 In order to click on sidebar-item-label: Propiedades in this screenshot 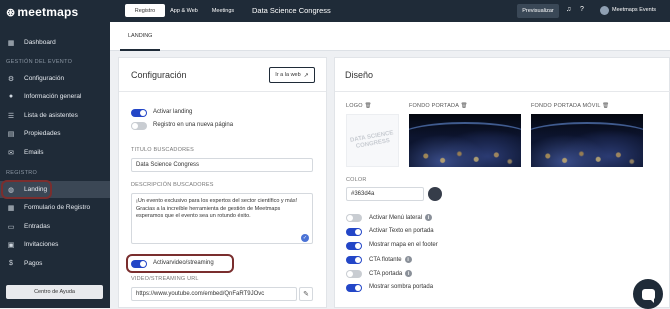, I will do `click(42, 133)`.